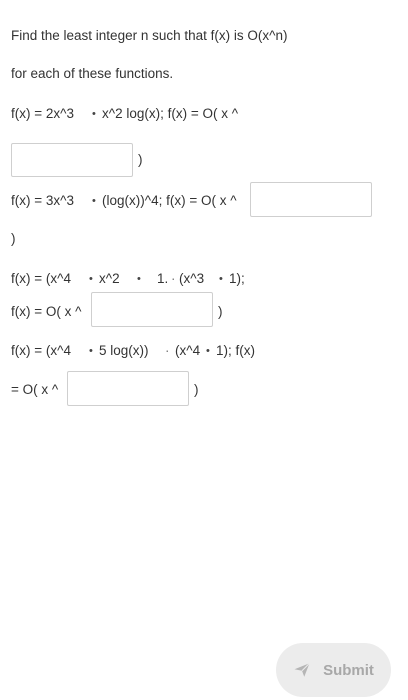 The height and width of the screenshot is (700, 408). What do you see at coordinates (169, 200) in the screenshot?
I see `function-expression-rest: (log(x))^4; f(x) = O( x ^` at bounding box center [169, 200].